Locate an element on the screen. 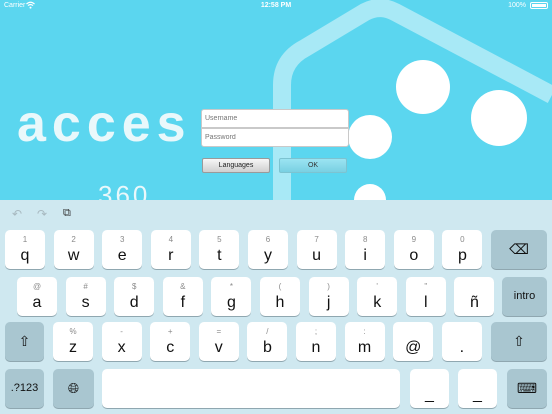 This screenshot has height=414, width=552. undo-icon: ↶ is located at coordinates (17, 214).